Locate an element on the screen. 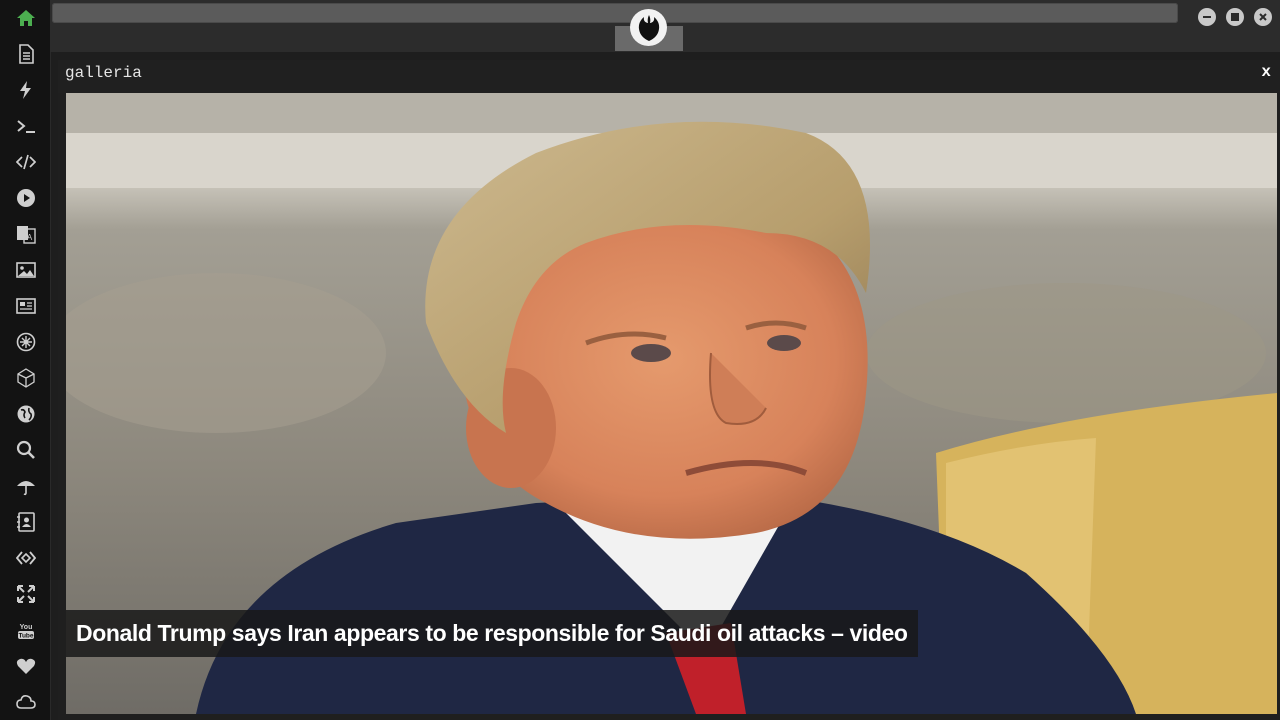  svg-text: A is located at coordinates (30, 237).